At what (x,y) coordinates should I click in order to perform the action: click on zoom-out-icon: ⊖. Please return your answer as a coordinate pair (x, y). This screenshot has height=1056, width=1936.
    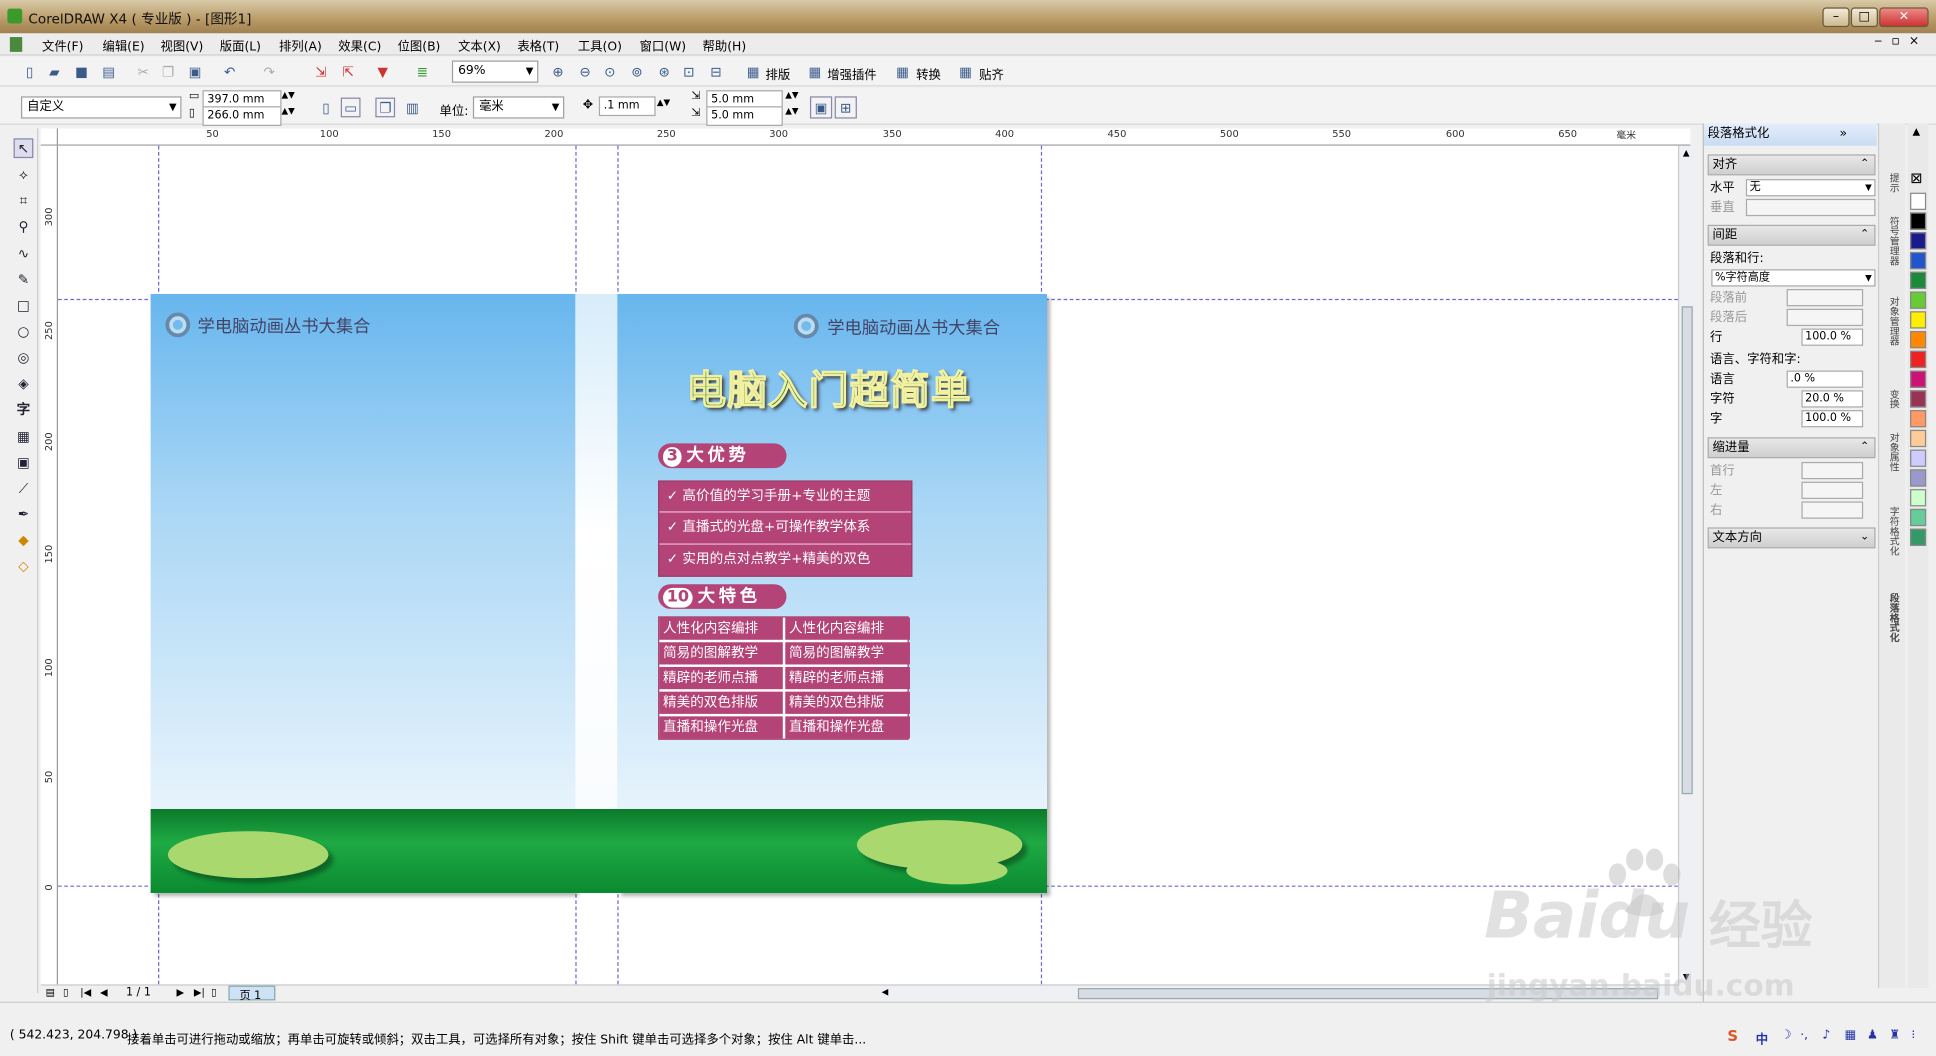
    Looking at the image, I should click on (585, 72).